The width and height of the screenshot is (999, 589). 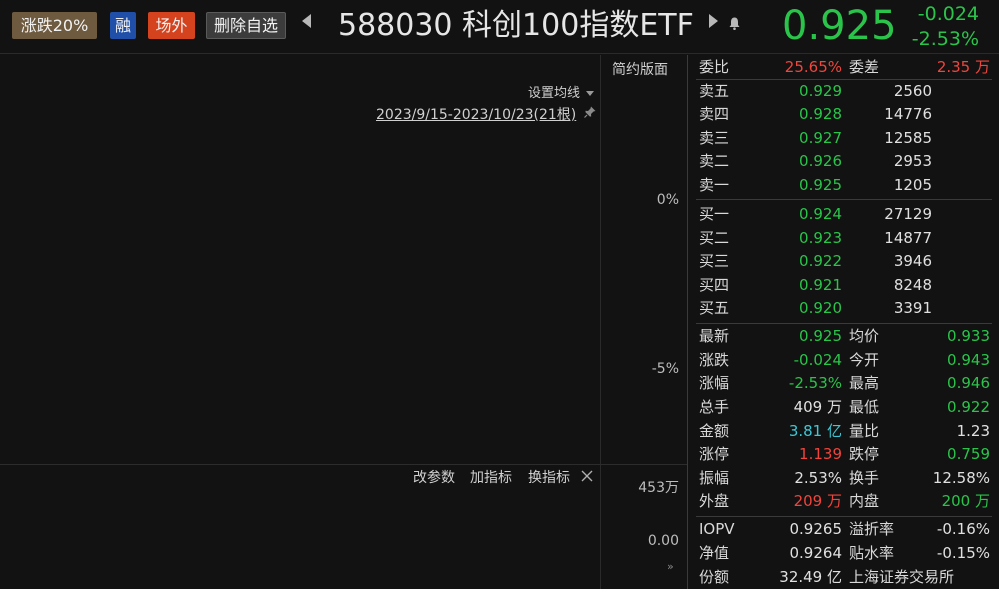 I want to click on stat-value: 1.139, so click(x=820, y=454).